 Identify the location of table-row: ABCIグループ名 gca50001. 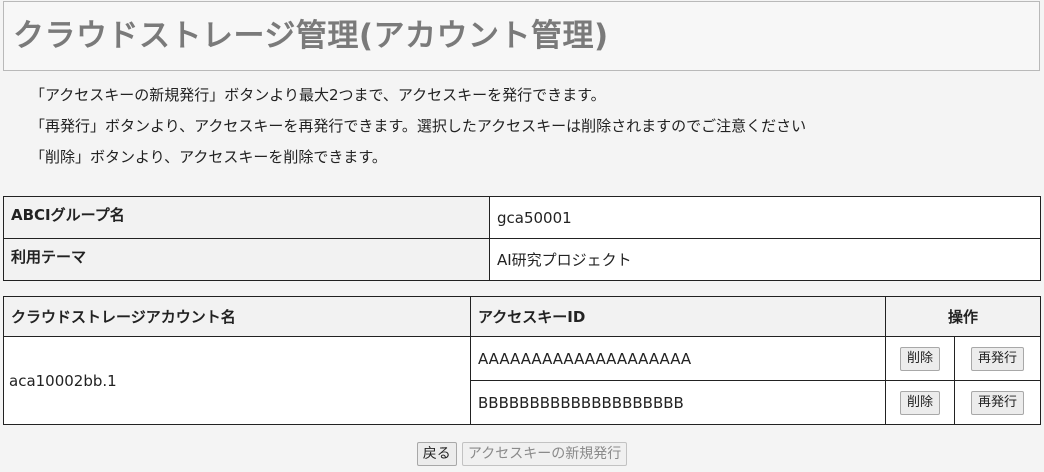
(522, 217).